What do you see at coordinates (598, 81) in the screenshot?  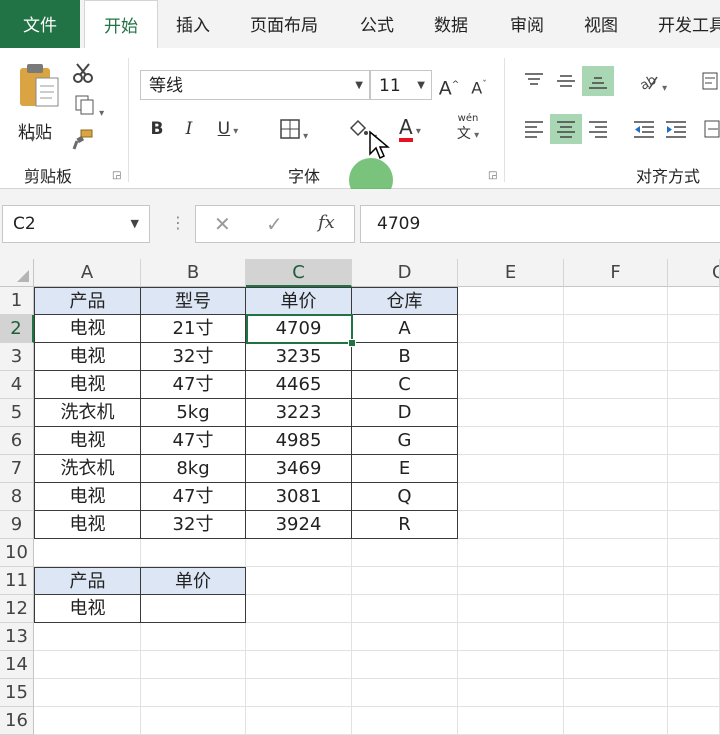 I see `bottom-align-button` at bounding box center [598, 81].